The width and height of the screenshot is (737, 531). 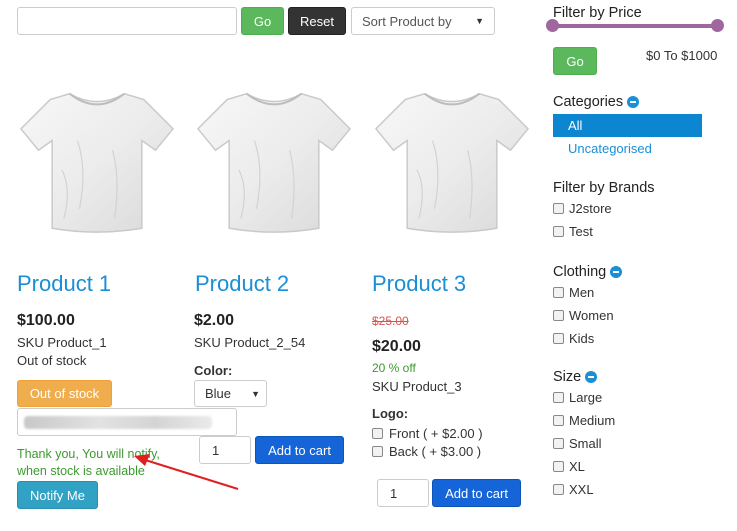 I want to click on product-3-old-price: $25.00, so click(x=390, y=321).